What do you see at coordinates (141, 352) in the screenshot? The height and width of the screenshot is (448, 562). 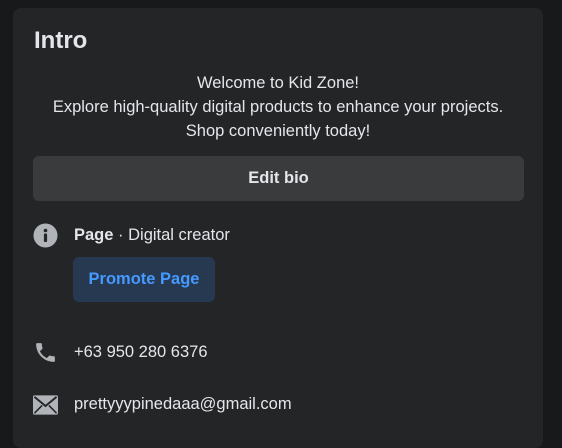 I see `phone-number: +63 950 280 6376` at bounding box center [141, 352].